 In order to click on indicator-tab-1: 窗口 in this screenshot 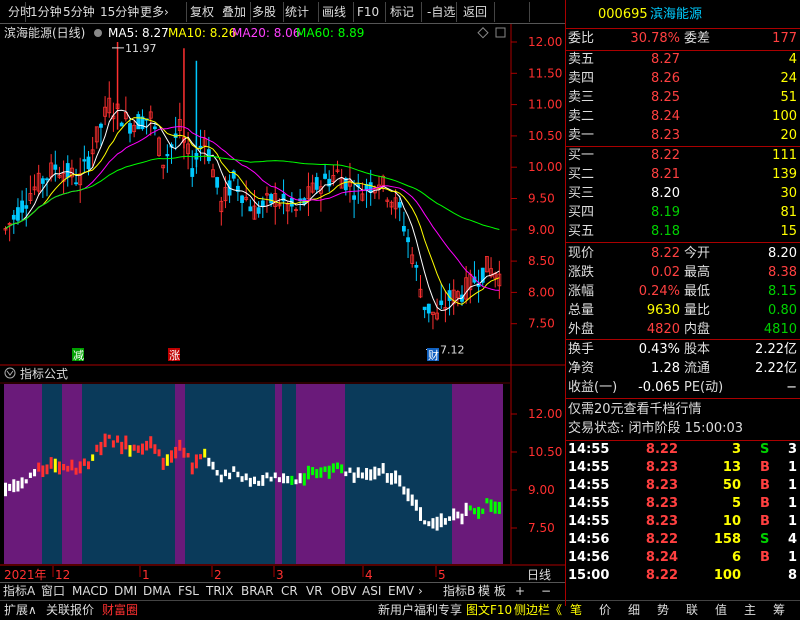, I will do `click(53, 591)`.